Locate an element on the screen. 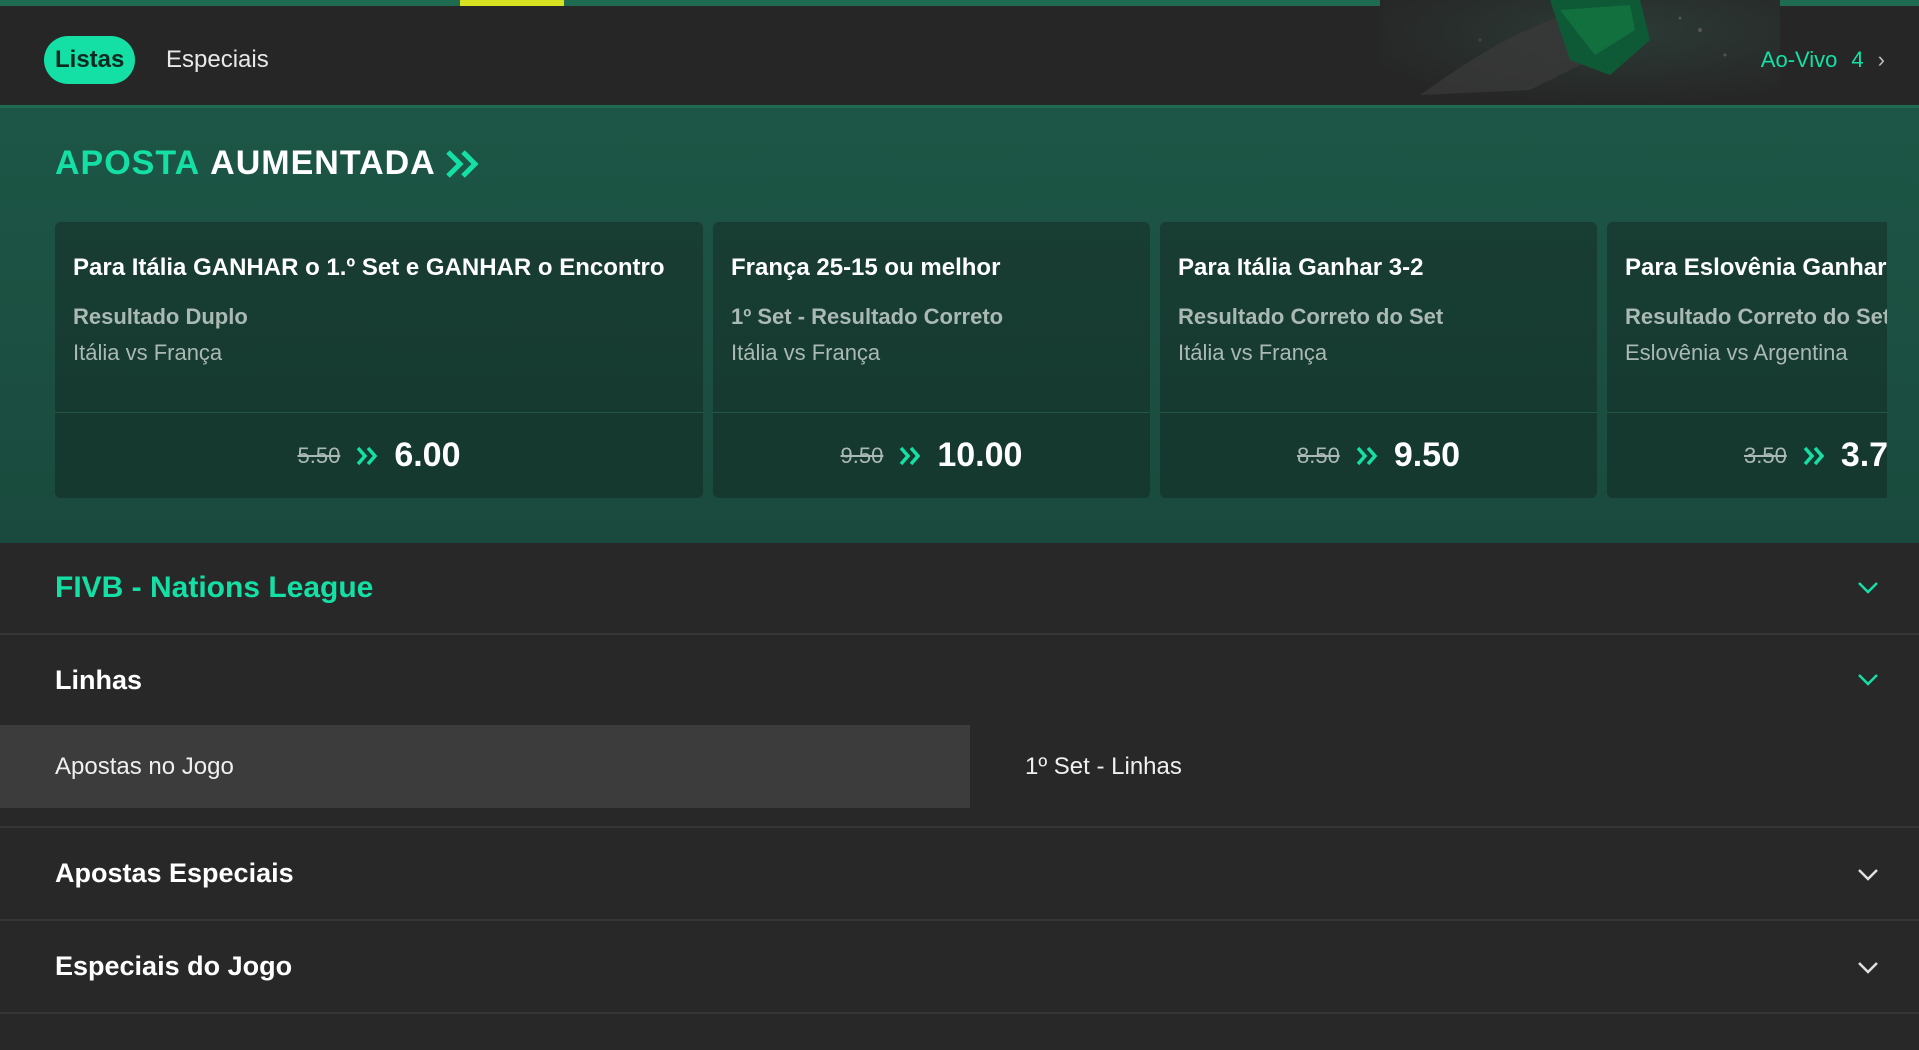  boost-card-market: Resultado Duplo is located at coordinates (160, 316).